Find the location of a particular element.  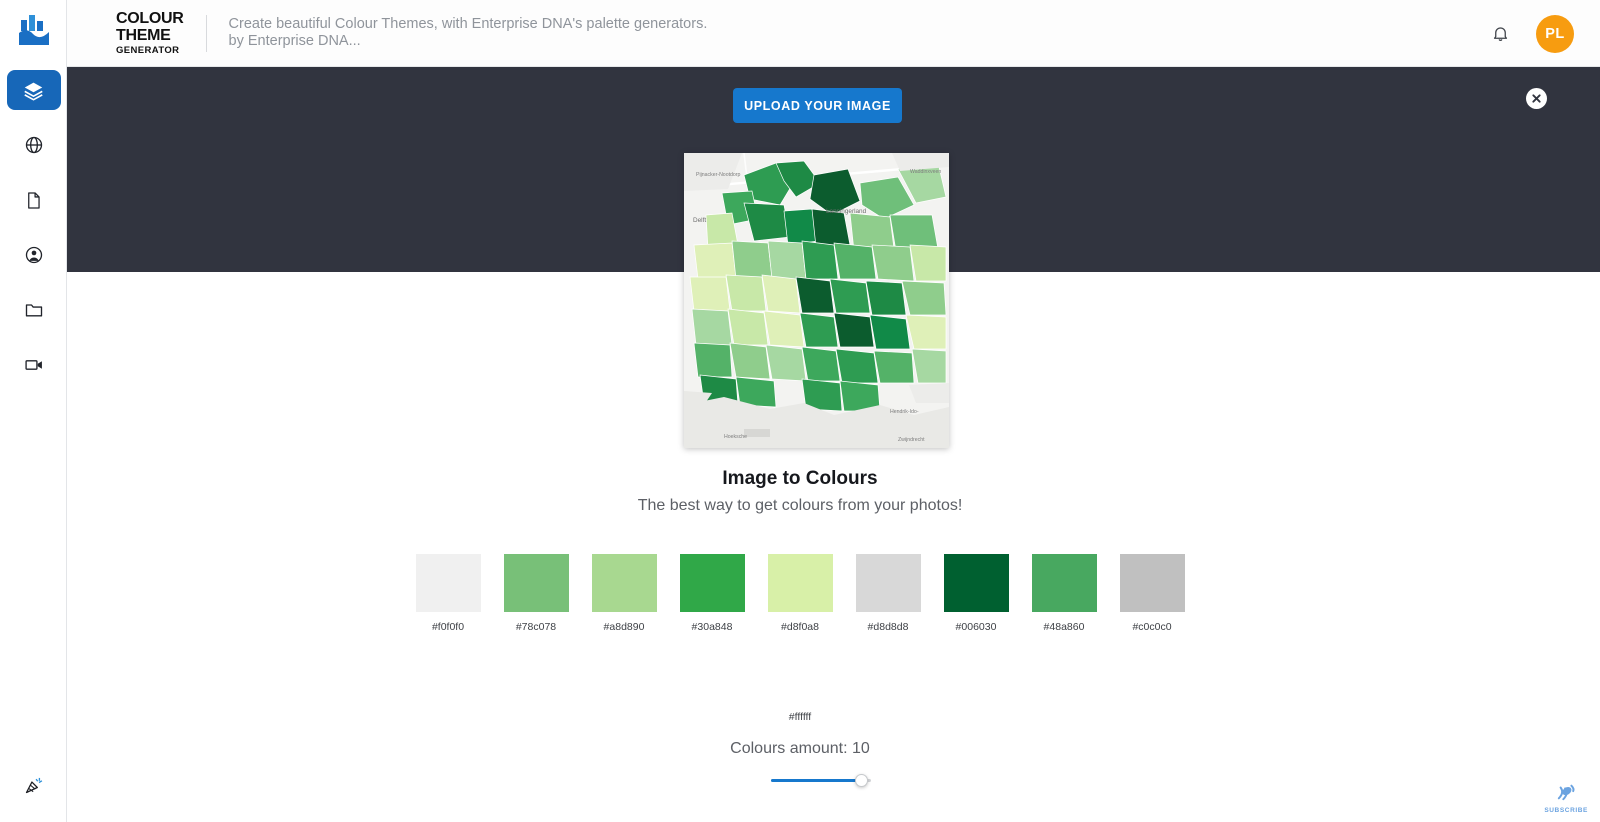

close-icon is located at coordinates (1536, 98).